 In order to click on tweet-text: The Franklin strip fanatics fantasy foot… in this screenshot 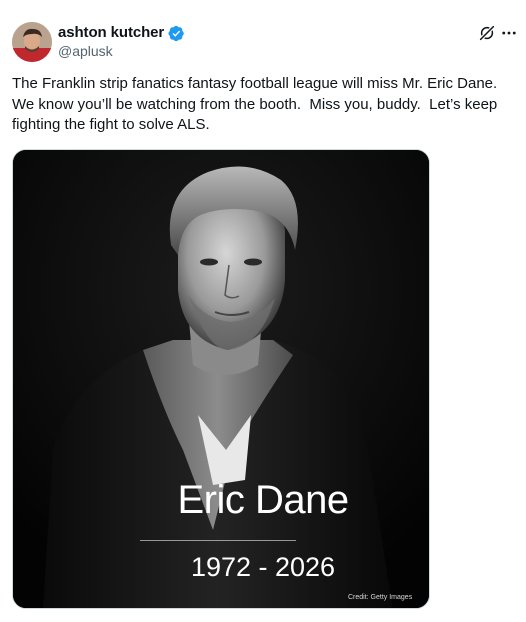, I will do `click(255, 104)`.